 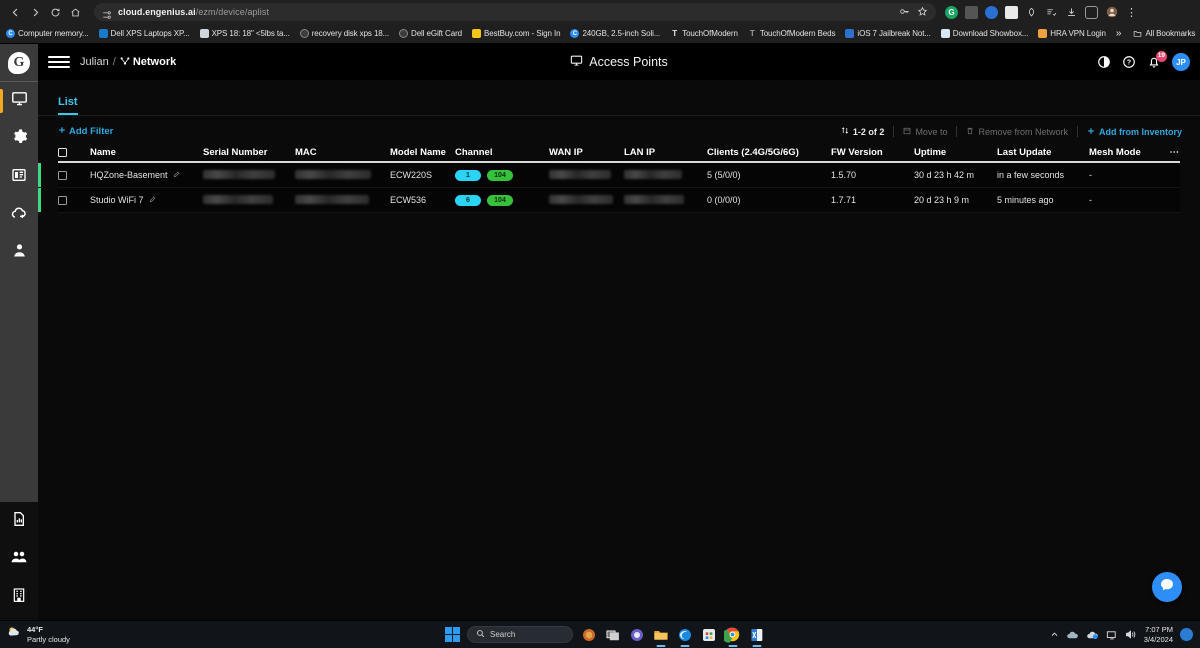 What do you see at coordinates (520, 634) in the screenshot?
I see `search-input: Search` at bounding box center [520, 634].